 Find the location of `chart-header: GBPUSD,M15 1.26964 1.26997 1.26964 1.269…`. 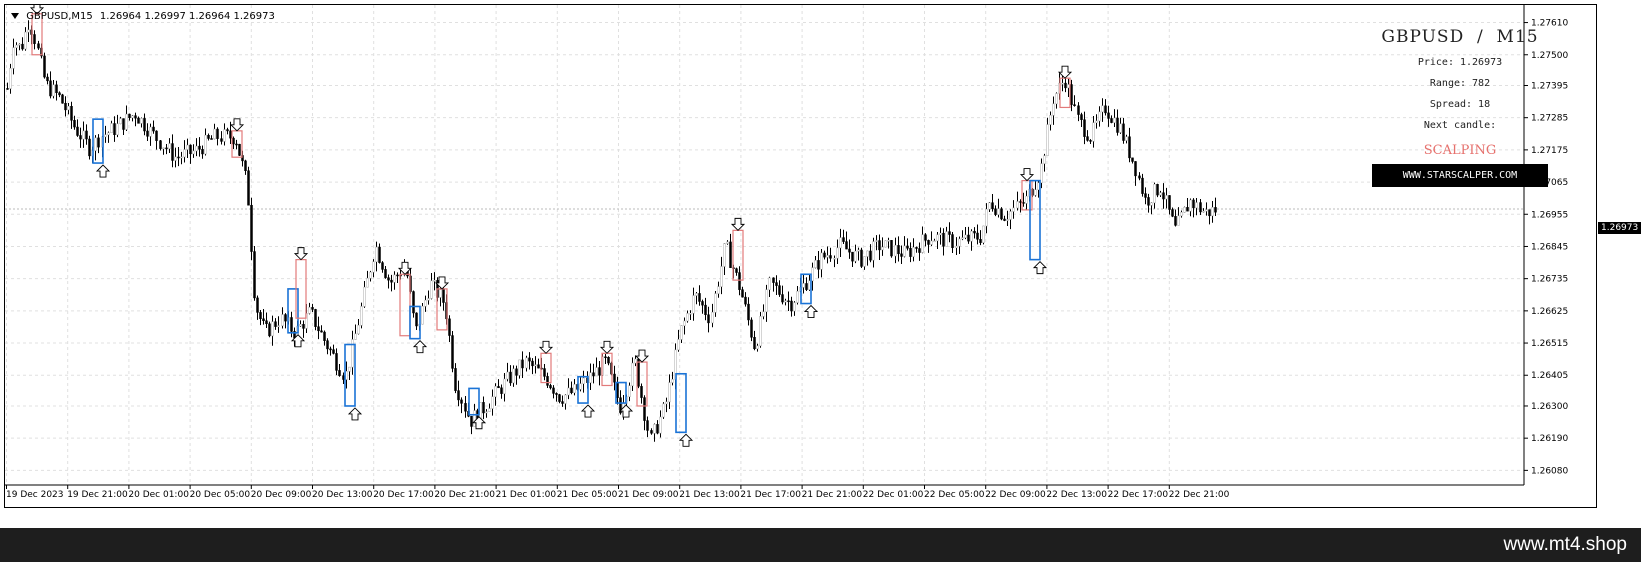

chart-header: GBPUSD,M15 1.26964 1.26997 1.26964 1.269… is located at coordinates (143, 16).